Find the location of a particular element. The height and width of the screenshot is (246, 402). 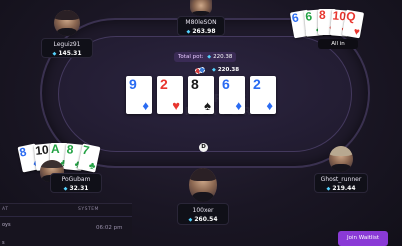

player-plate-top-left: Leguiz91 ◆ 145.31 is located at coordinates (67, 48).